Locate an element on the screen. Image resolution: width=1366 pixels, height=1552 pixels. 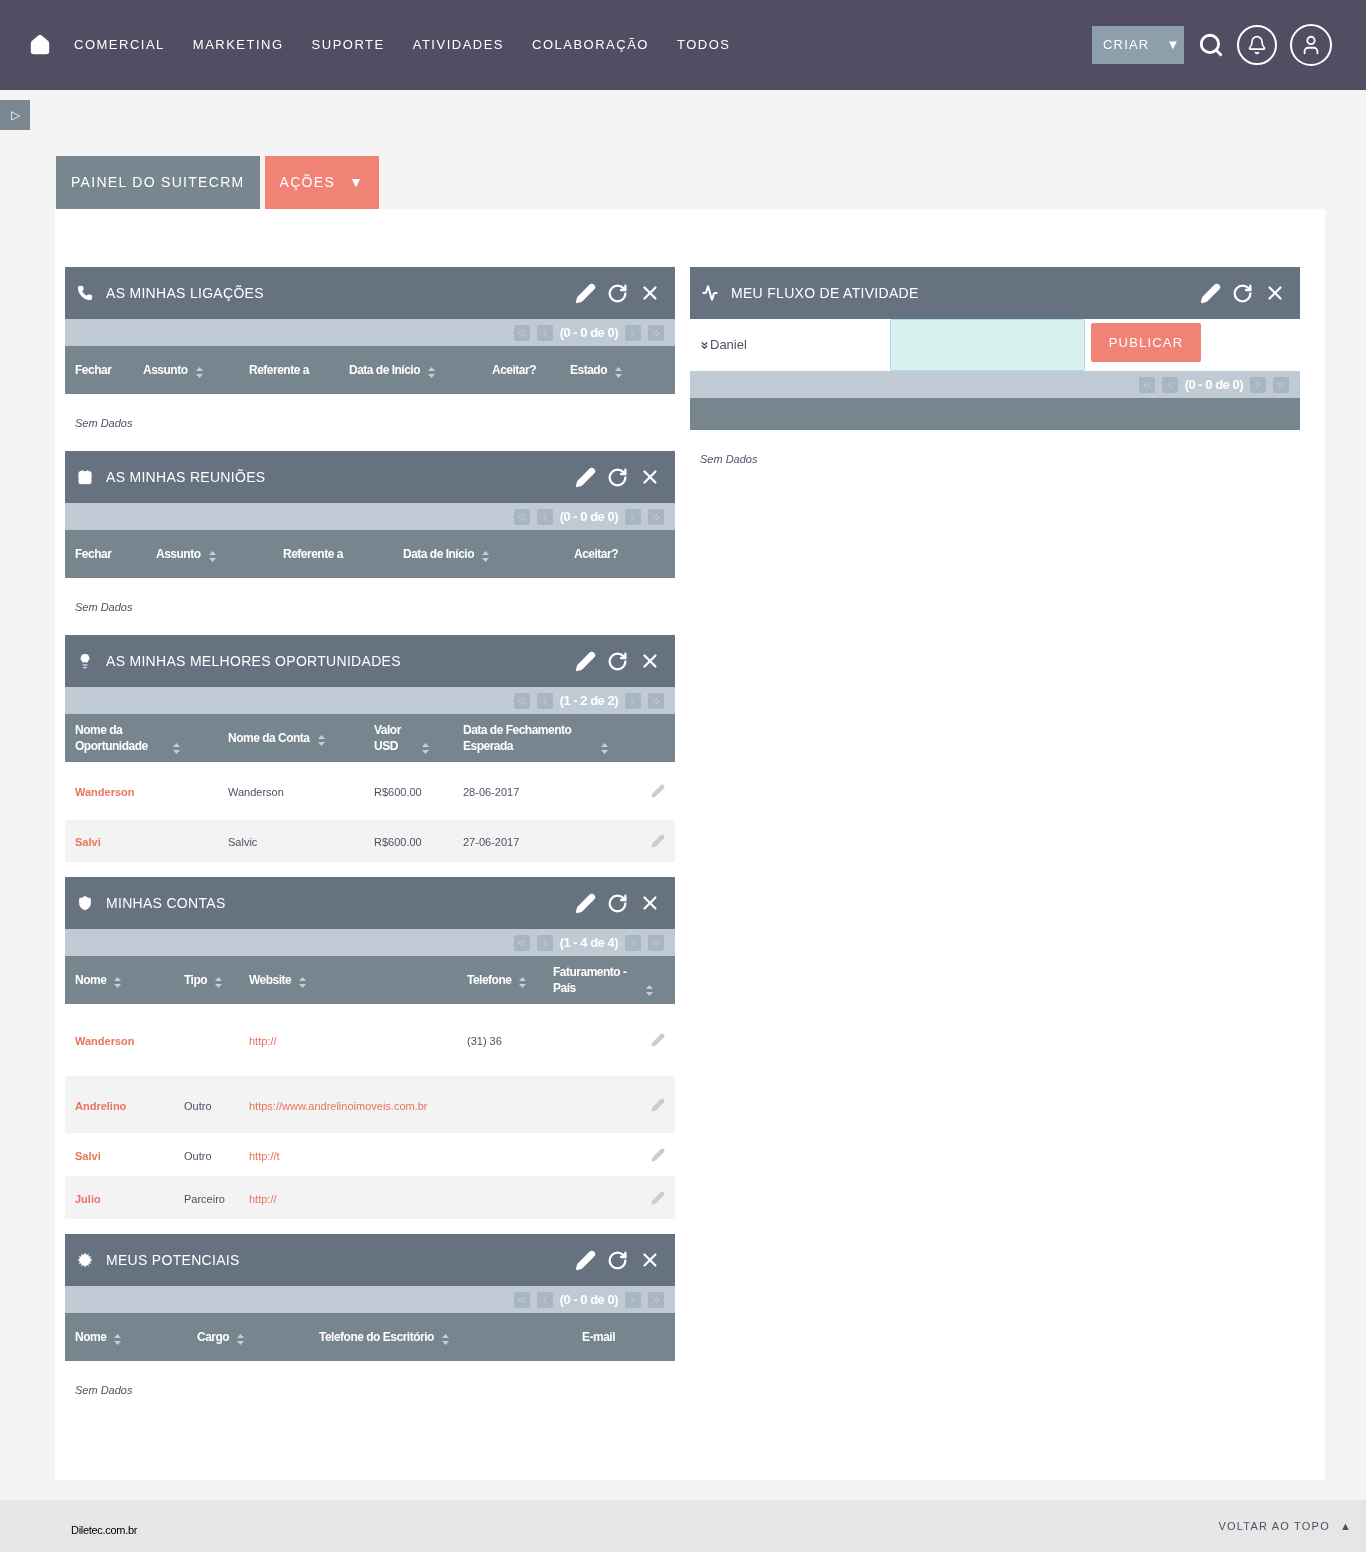
column-header: Data de Fechamento Esperada is located at coordinates (528, 738).